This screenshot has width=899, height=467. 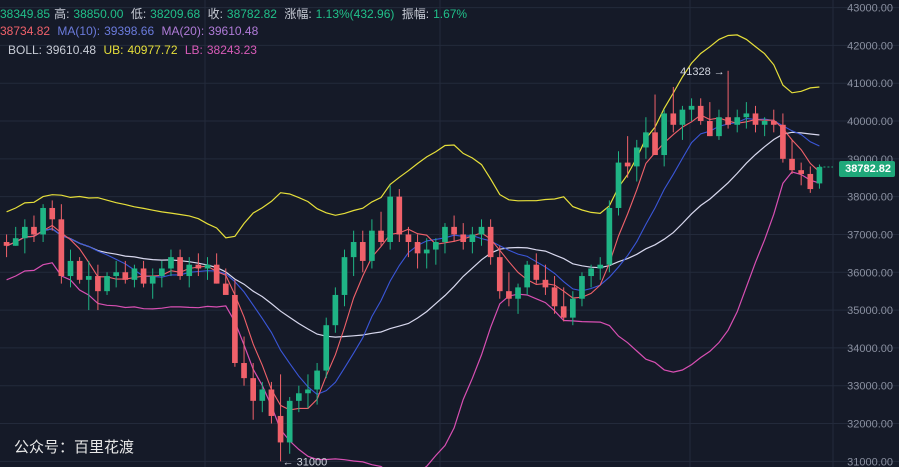 What do you see at coordinates (870, 122) in the screenshot?
I see `y-tick-label: 40000.00` at bounding box center [870, 122].